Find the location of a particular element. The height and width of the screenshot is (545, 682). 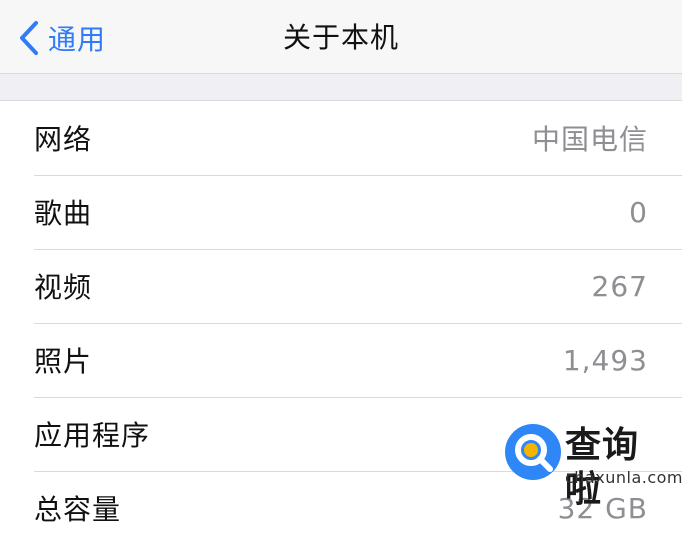

watermark-subtext: chaxunla.com is located at coordinates (623, 477).